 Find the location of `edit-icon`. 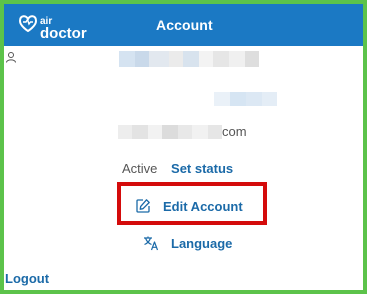

edit-icon is located at coordinates (143, 206).